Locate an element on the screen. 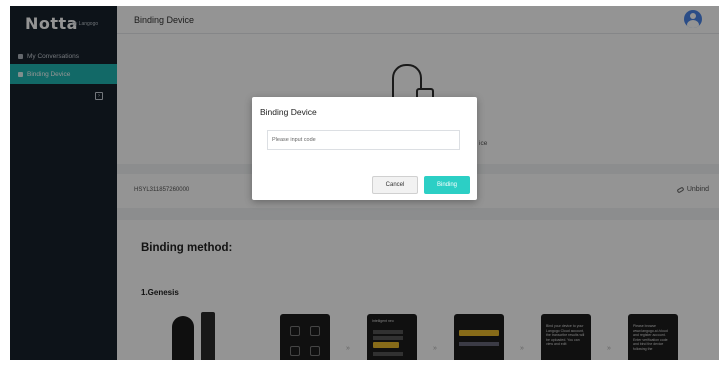  dialog-title: Binding Device is located at coordinates (288, 112).